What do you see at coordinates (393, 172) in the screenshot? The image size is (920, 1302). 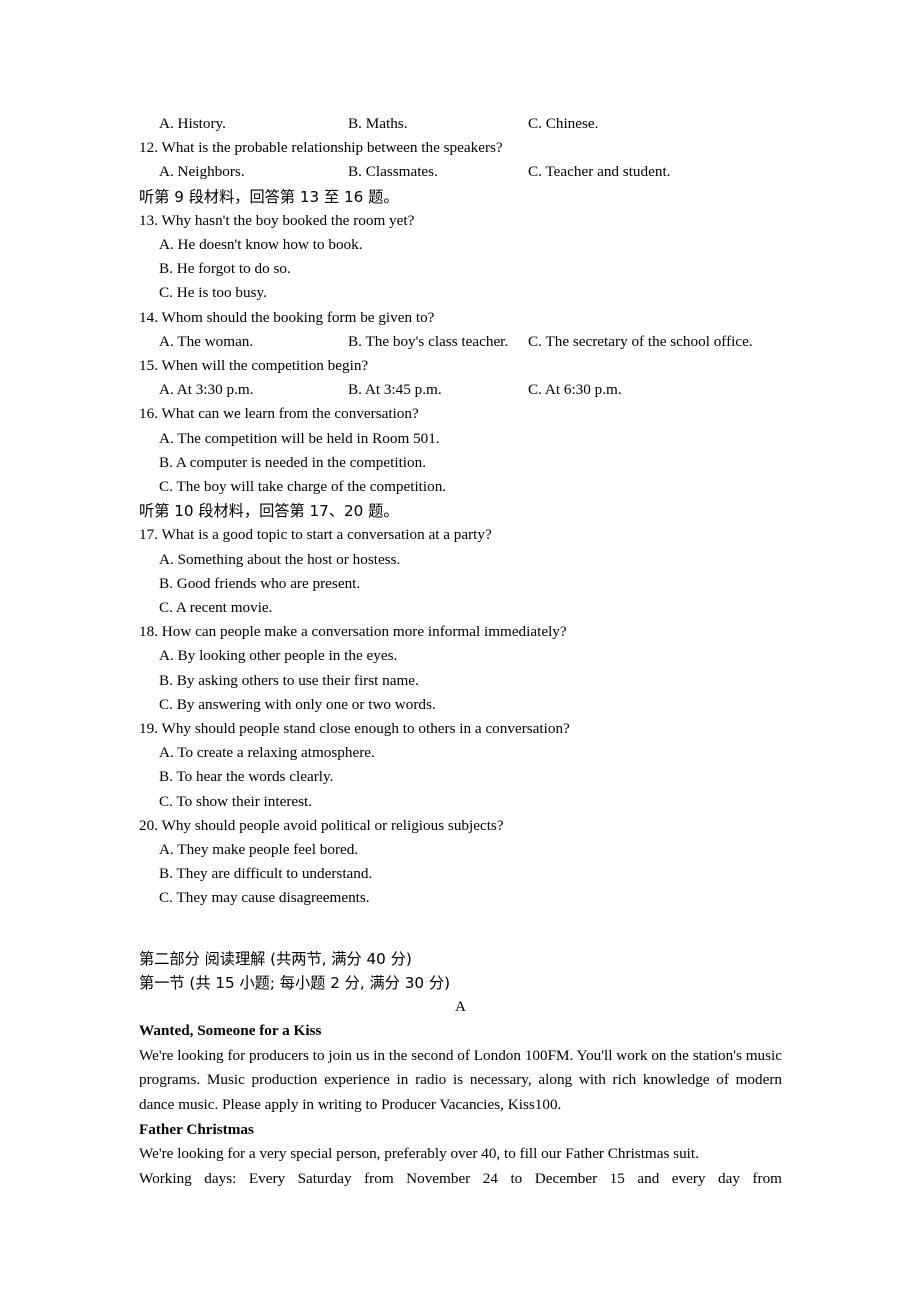 I see `option-b: B. Classmates.` at bounding box center [393, 172].